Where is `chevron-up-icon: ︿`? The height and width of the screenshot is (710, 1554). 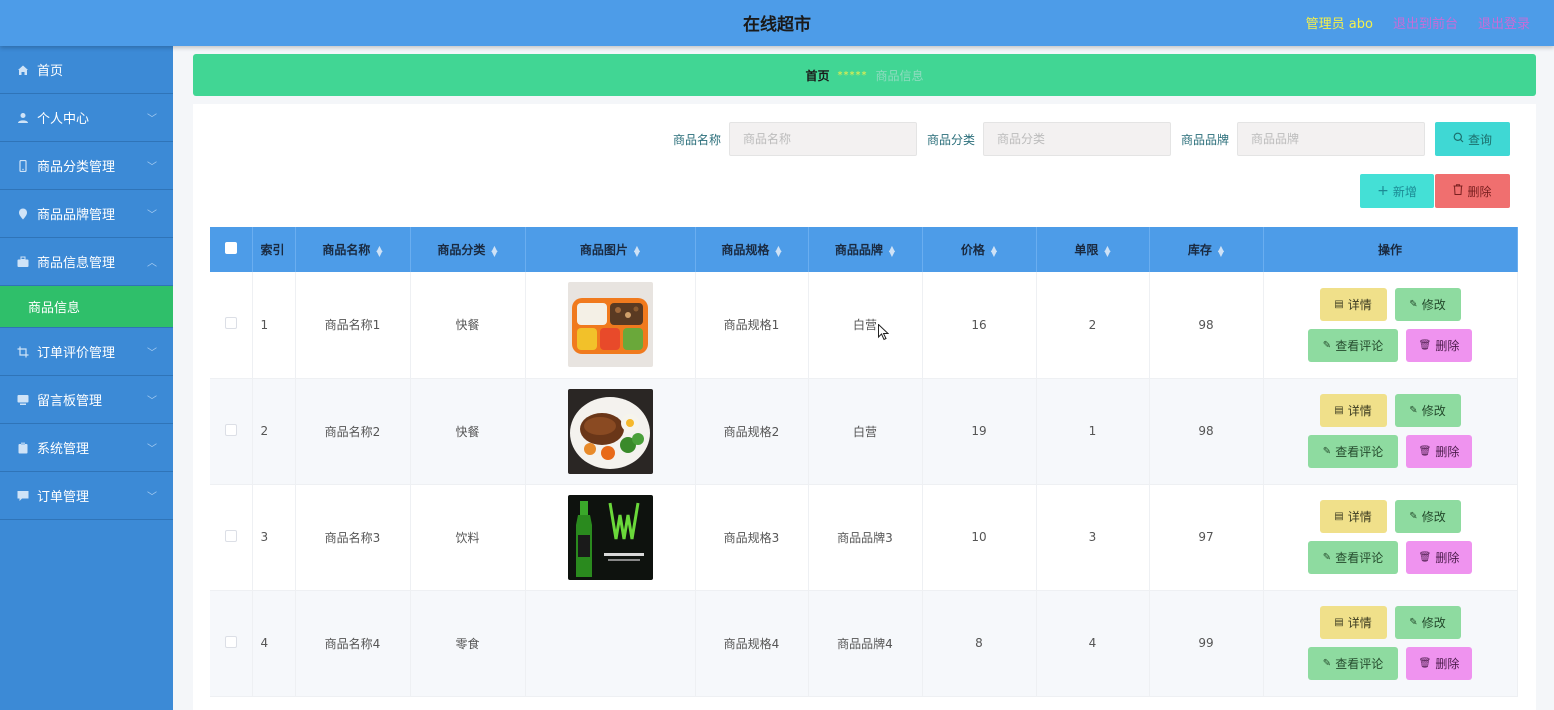
chevron-up-icon: ︿ is located at coordinates (152, 263).